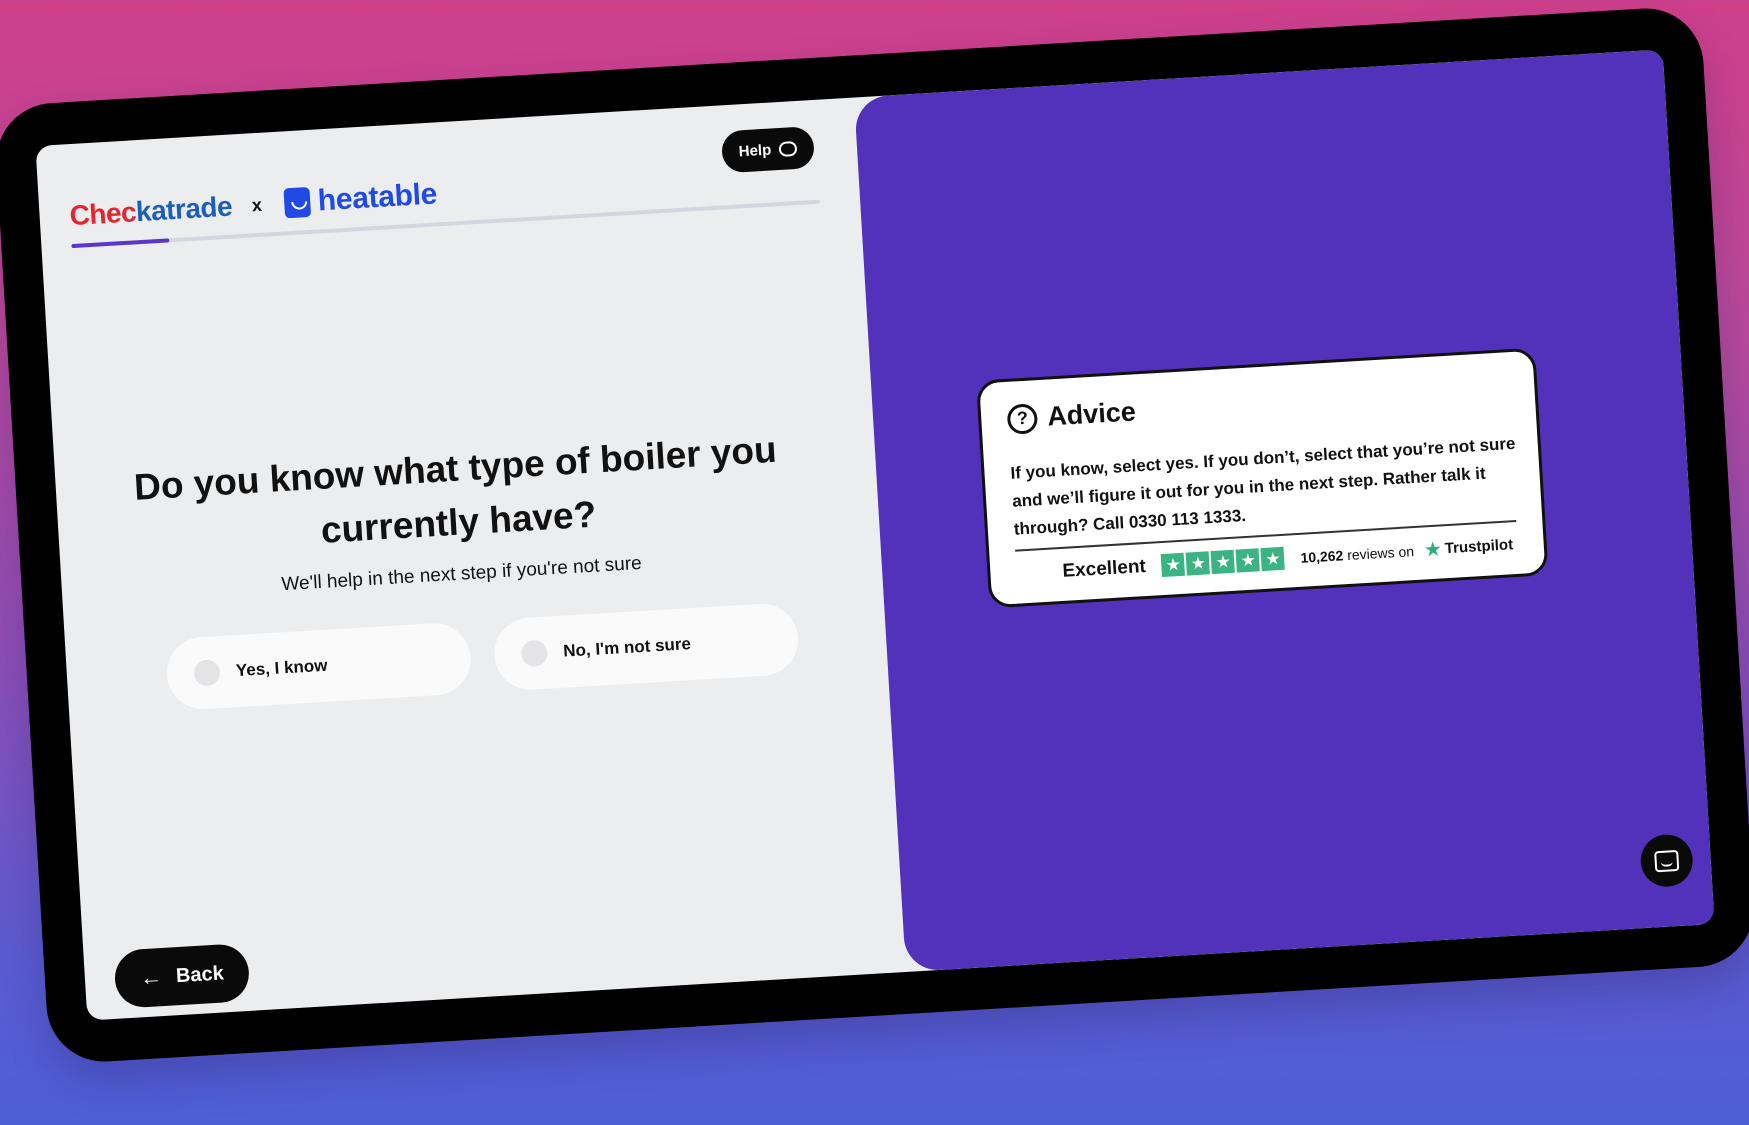 Image resolution: width=1749 pixels, height=1125 pixels. What do you see at coordinates (150, 211) in the screenshot?
I see `checkatrade-logo: Checkatrade` at bounding box center [150, 211].